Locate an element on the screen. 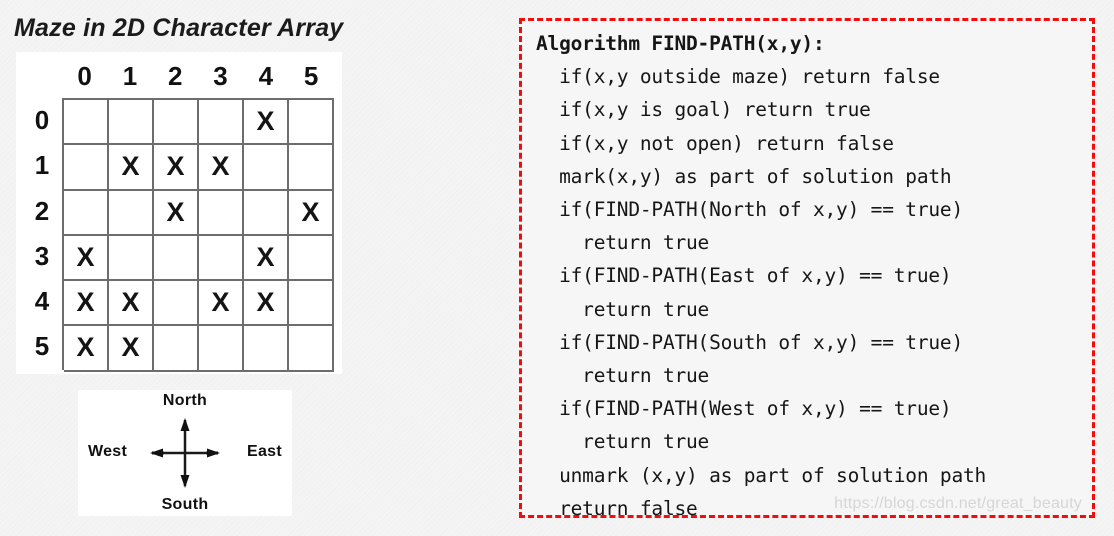  page-title: Maze in 2D Character Array is located at coordinates (179, 28).